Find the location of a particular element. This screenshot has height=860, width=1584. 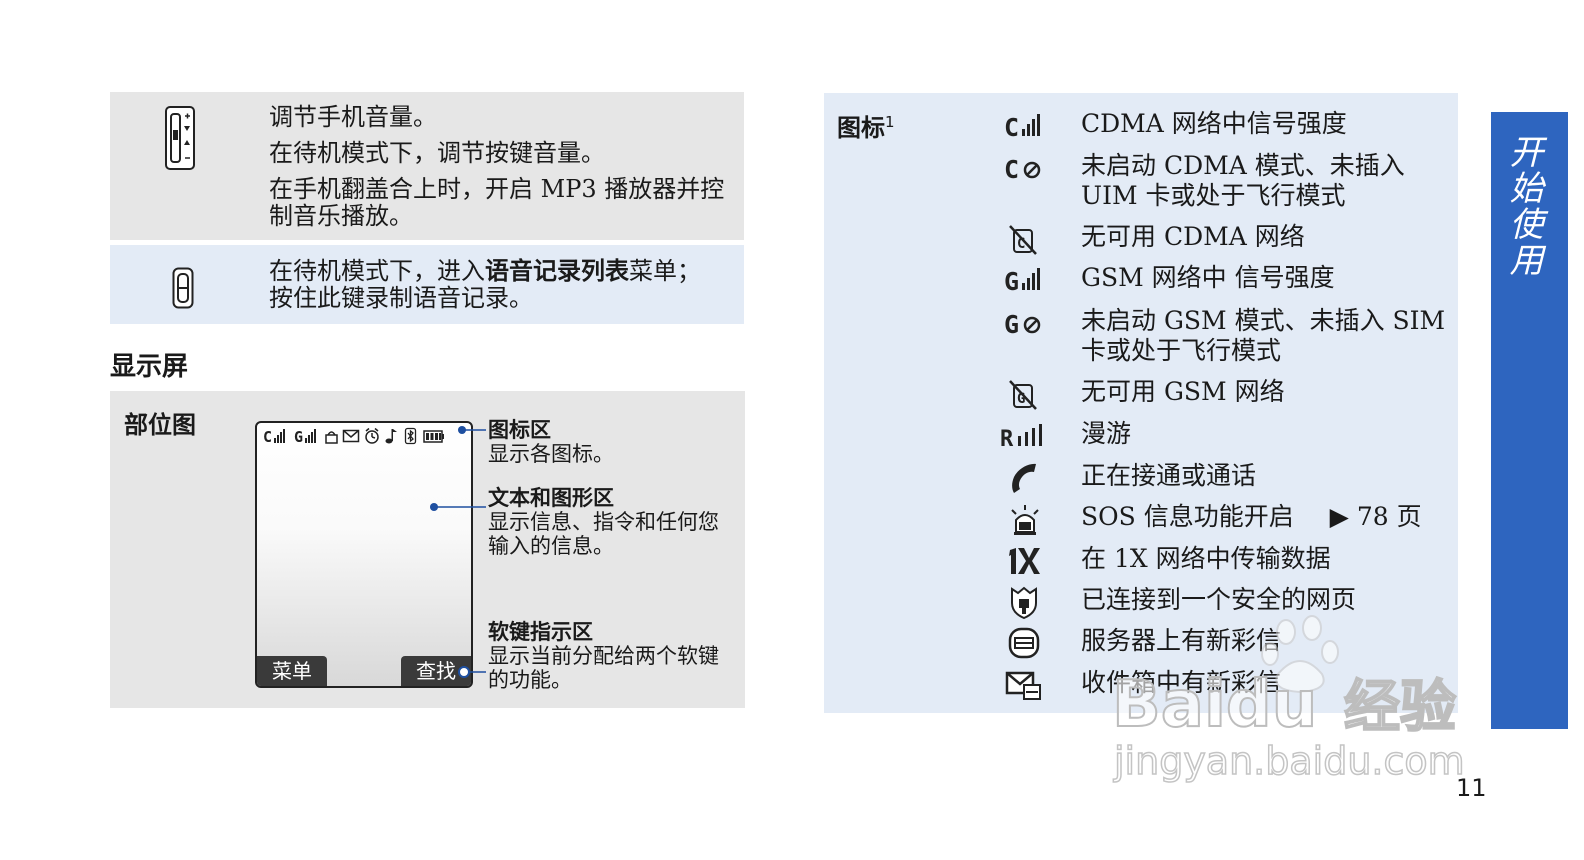

icon-description: 未启动 CDMA 模式、未插入 UIM 卡或处于飞行模式 is located at coordinates (1243, 180).